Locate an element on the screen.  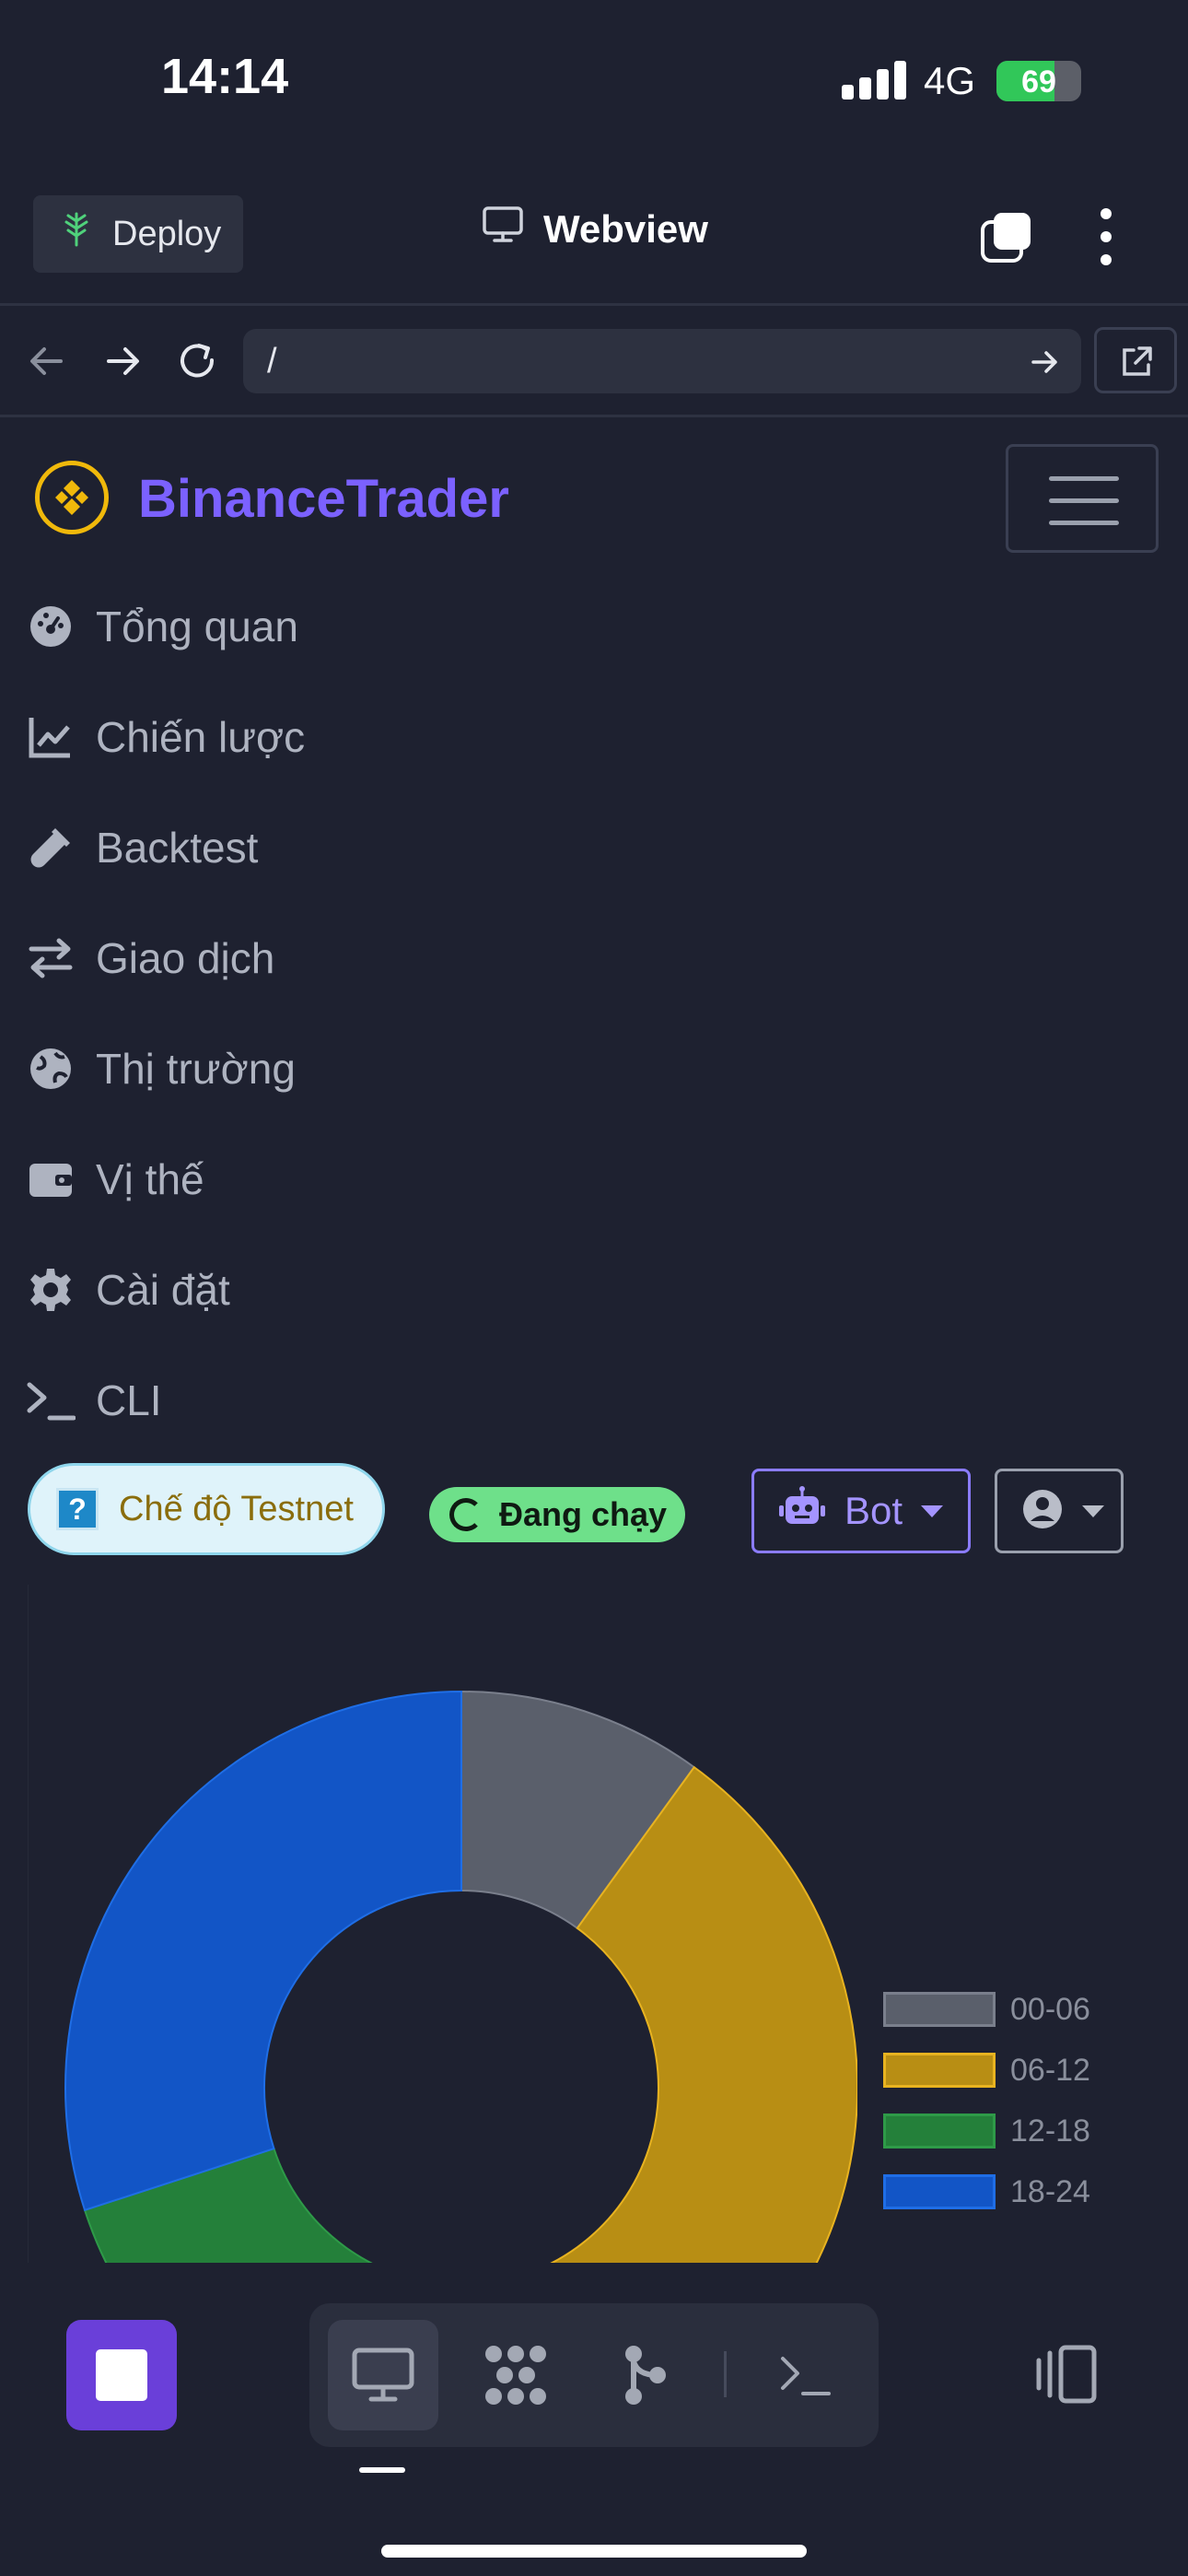
binance-logo-icon is located at coordinates (72, 497).